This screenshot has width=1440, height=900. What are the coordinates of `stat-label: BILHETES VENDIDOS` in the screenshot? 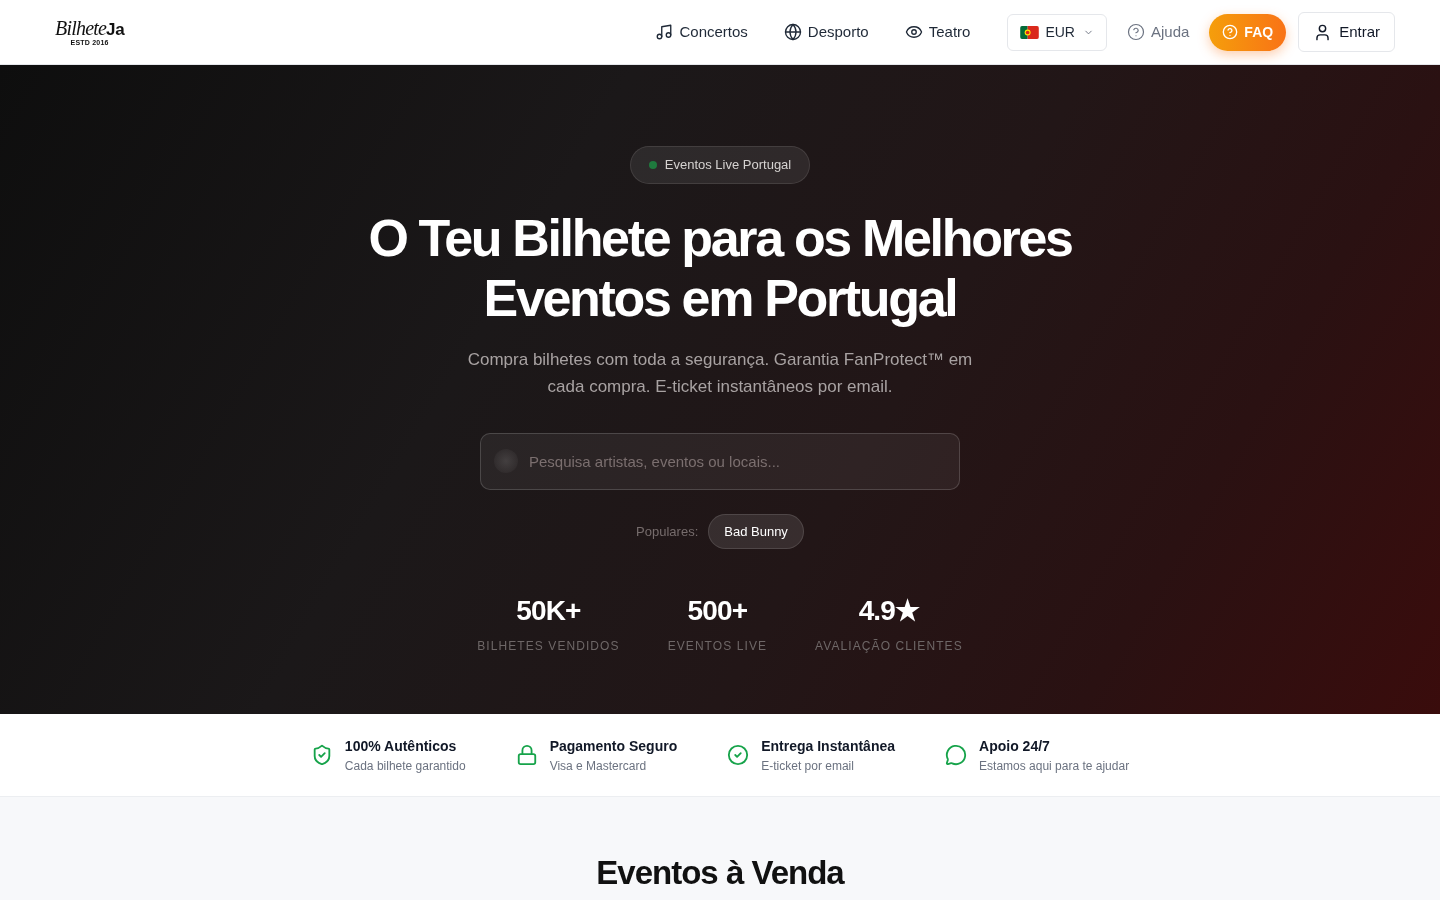 It's located at (548, 646).